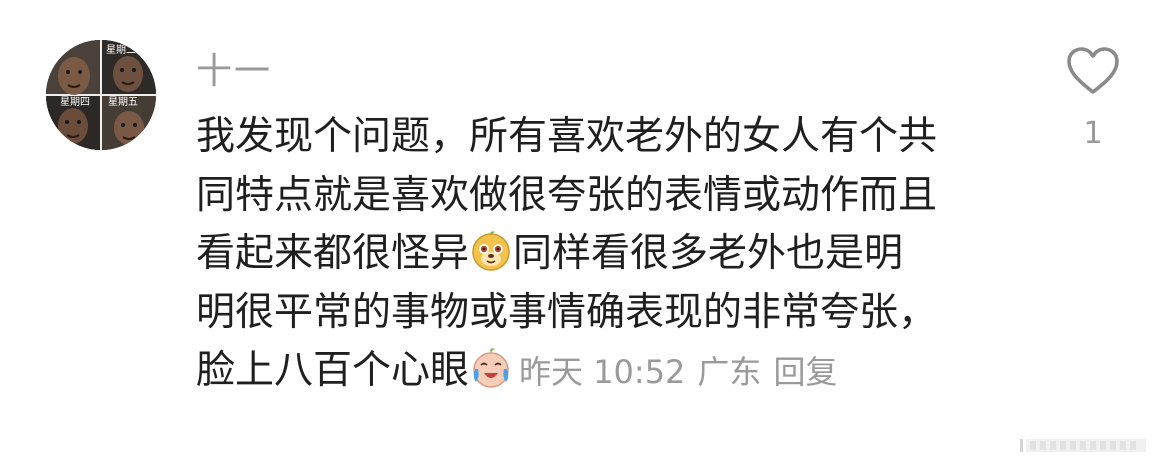 The image size is (1170, 465). What do you see at coordinates (1093, 133) in the screenshot?
I see `like-count: 1` at bounding box center [1093, 133].